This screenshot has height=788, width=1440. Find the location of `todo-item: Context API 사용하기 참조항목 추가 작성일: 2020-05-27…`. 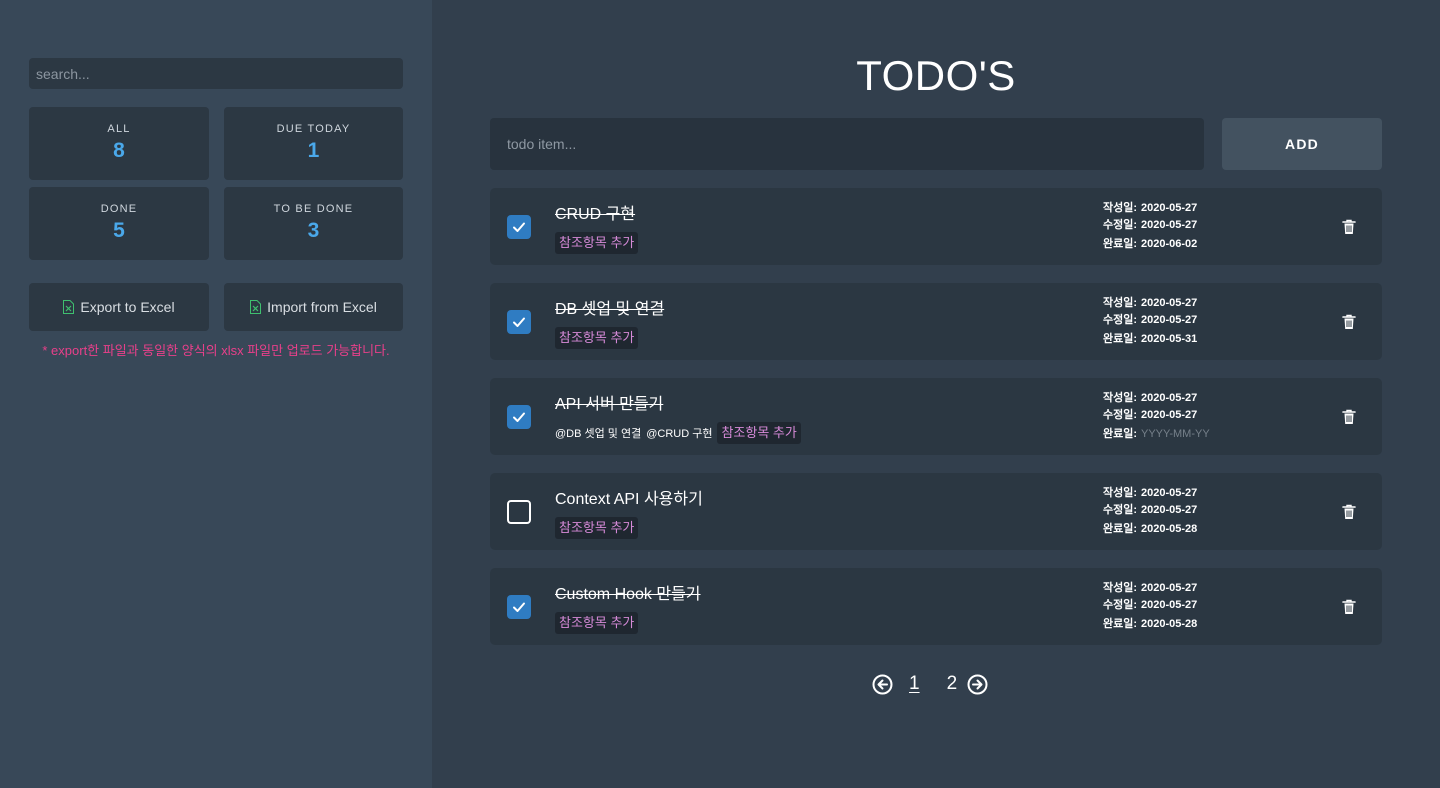

todo-item: Context API 사용하기 참조항목 추가 작성일: 2020-05-27… is located at coordinates (936, 511).